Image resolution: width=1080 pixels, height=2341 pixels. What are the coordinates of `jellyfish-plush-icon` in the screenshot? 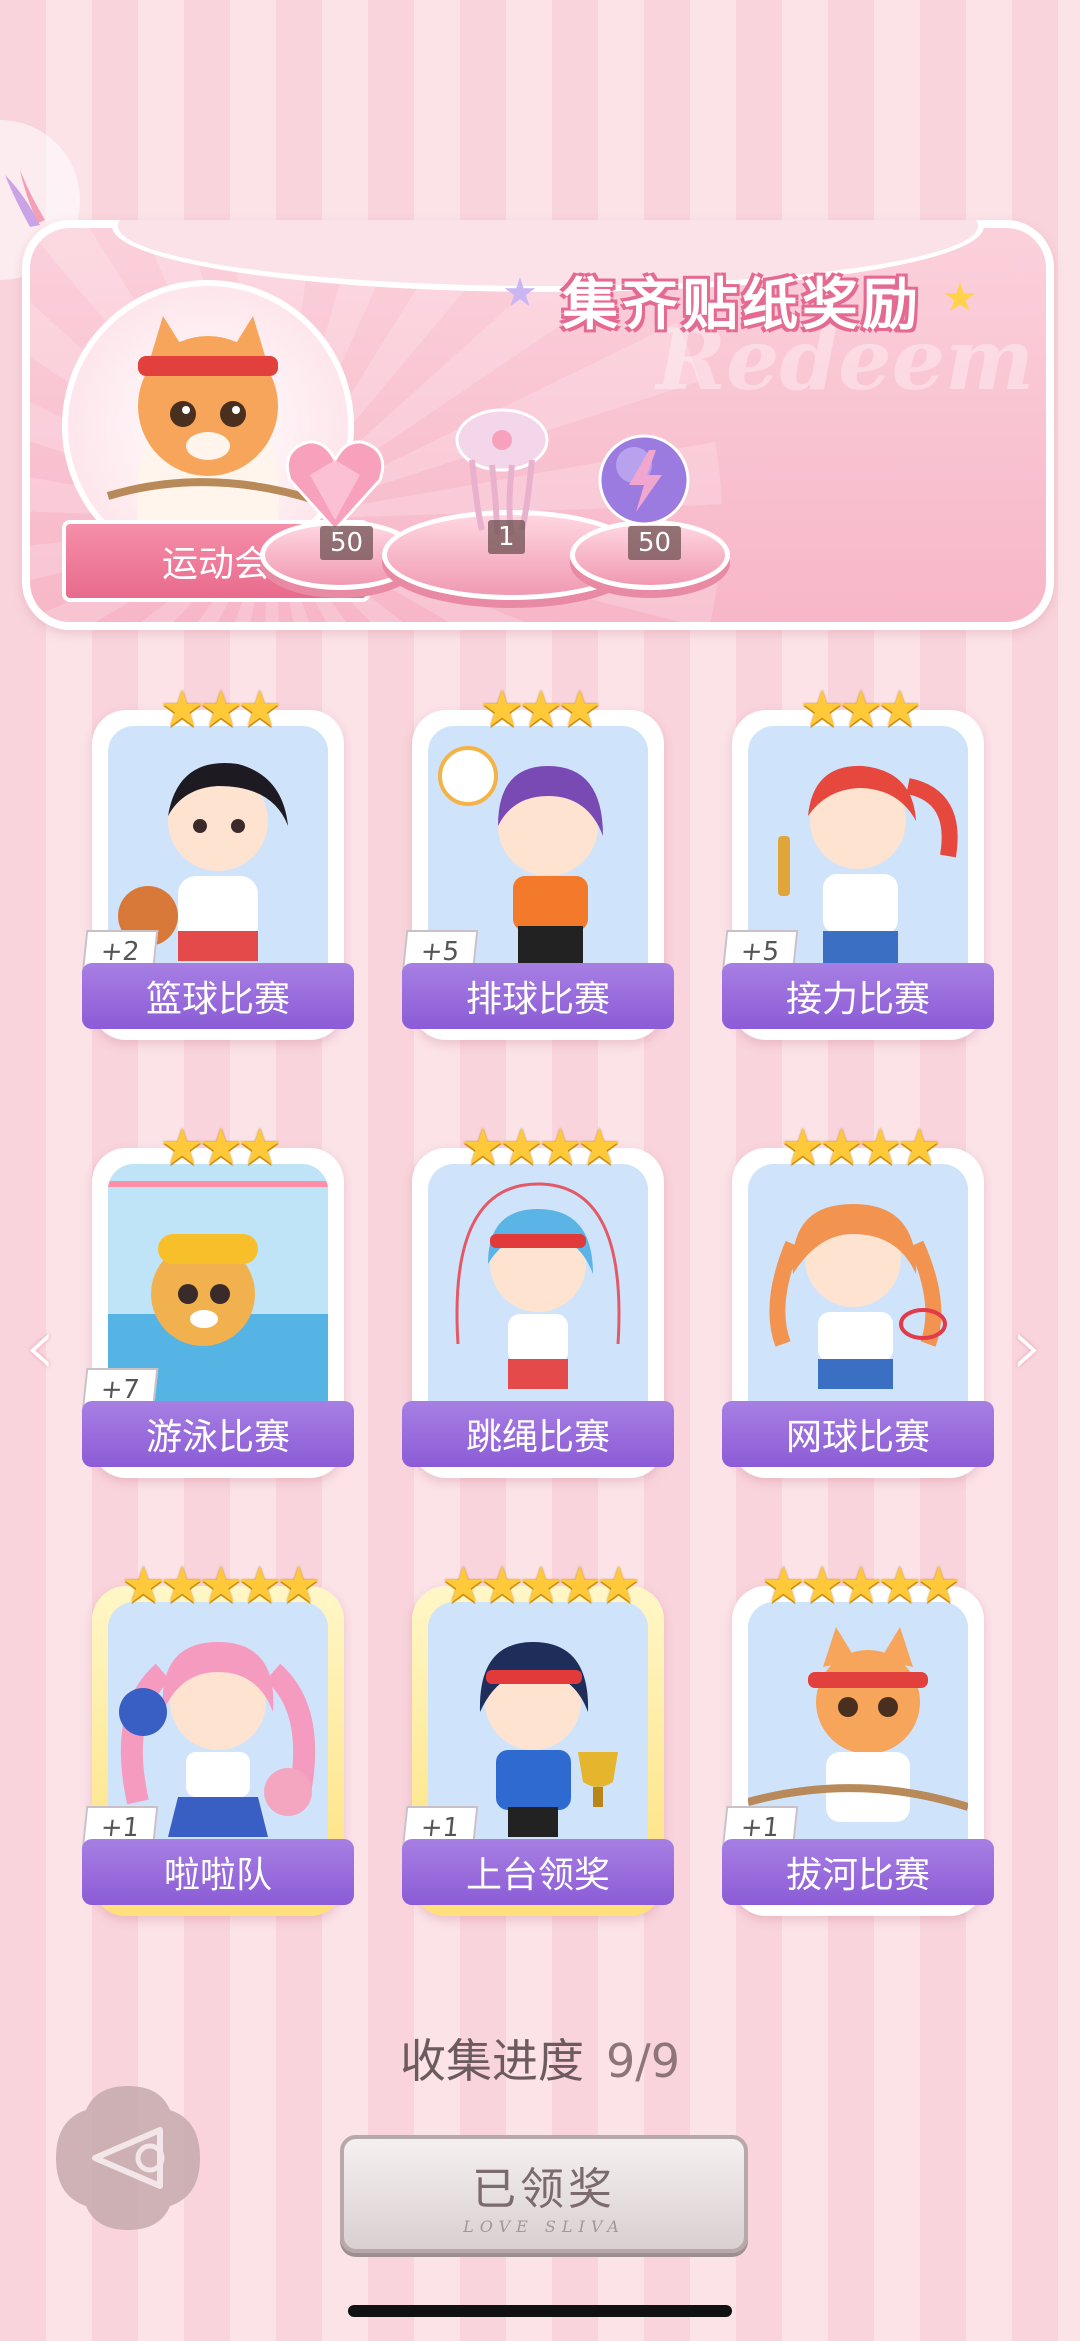 It's located at (502, 470).